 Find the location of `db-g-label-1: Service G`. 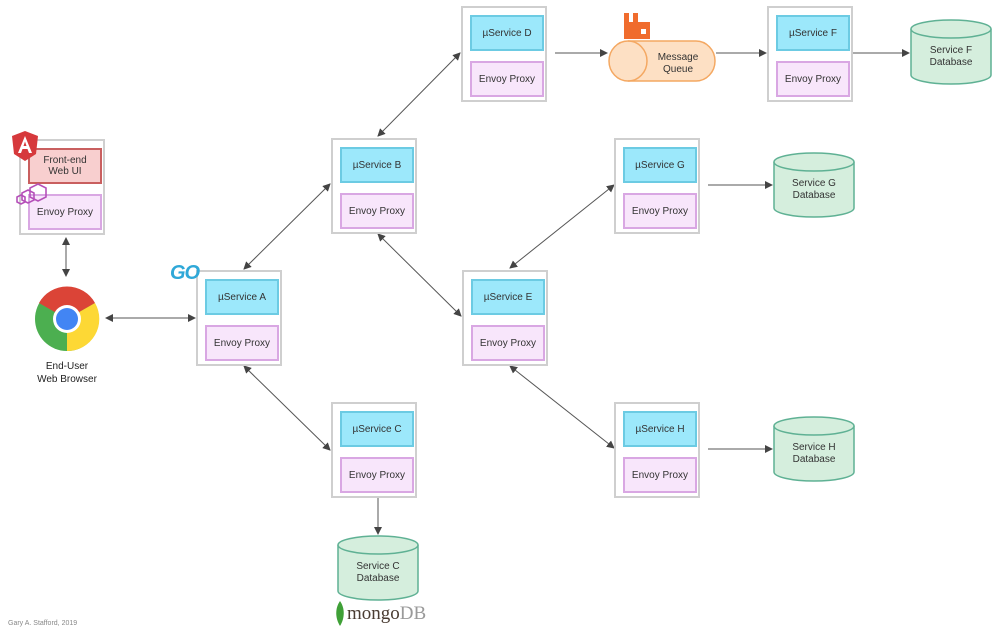

db-g-label-1: Service G is located at coordinates (814, 183).